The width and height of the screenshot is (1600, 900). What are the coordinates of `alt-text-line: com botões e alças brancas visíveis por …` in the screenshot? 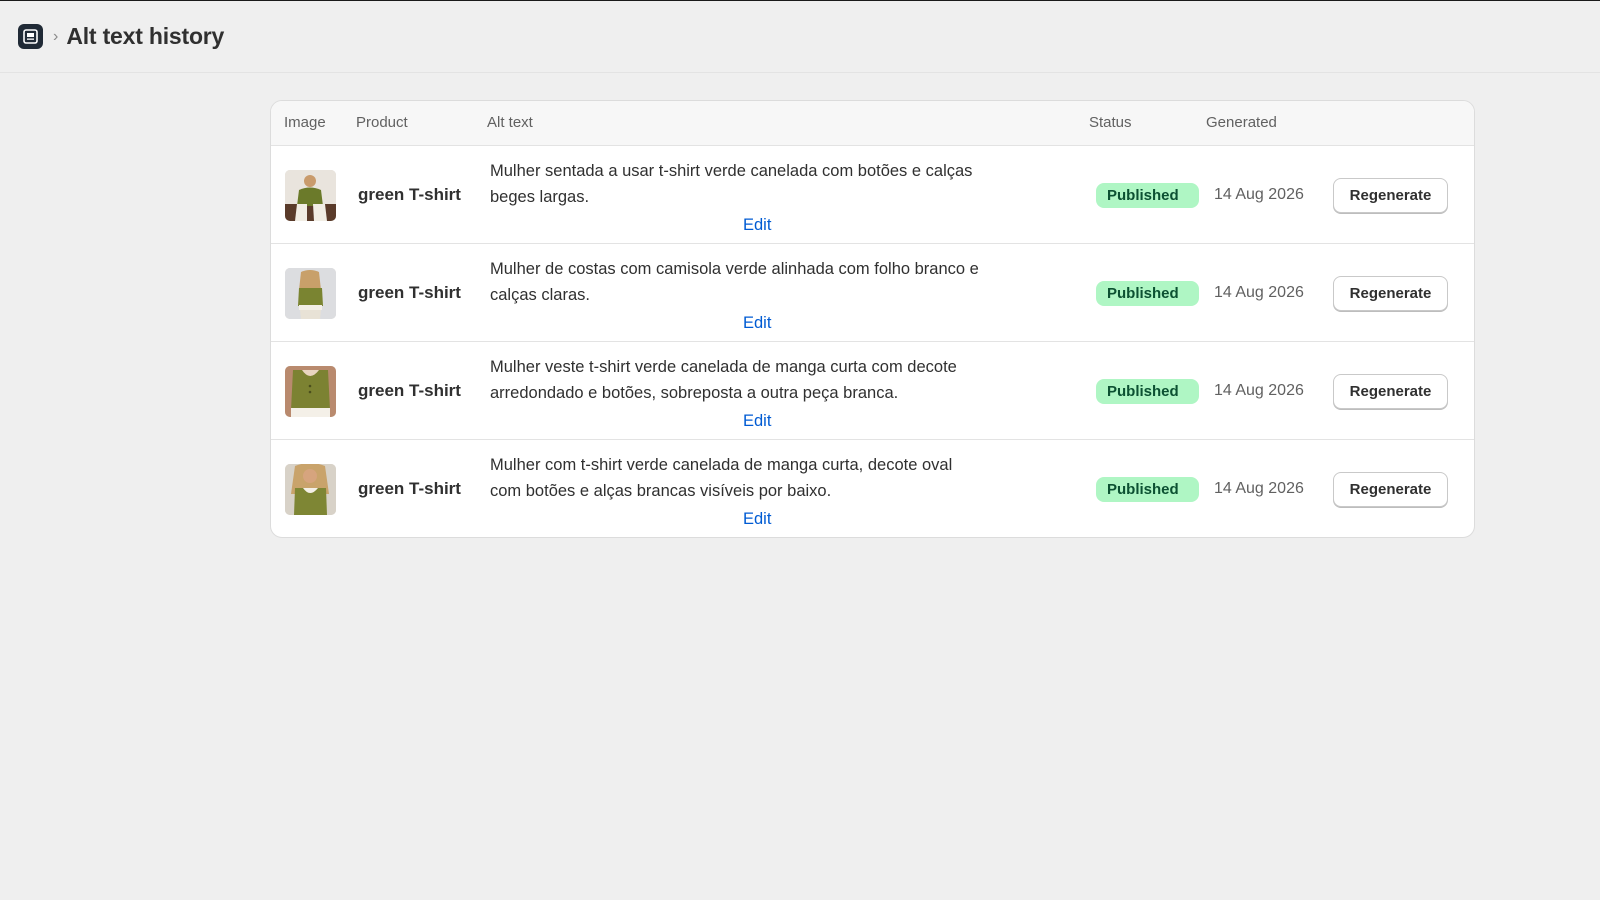 It's located at (661, 491).